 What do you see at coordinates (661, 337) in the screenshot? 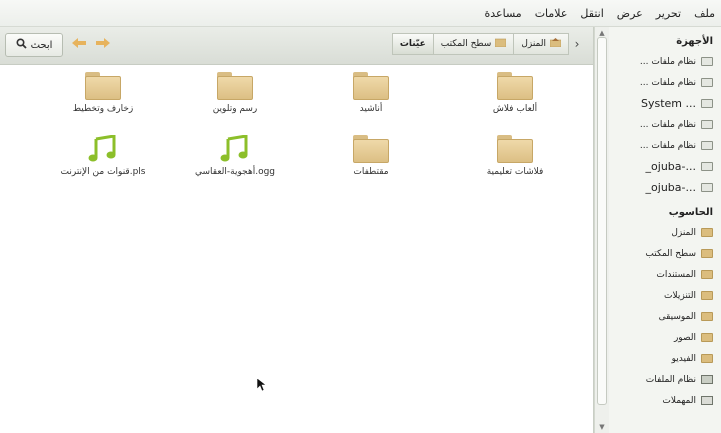
I see `sidebar-item-pictures: الصور` at bounding box center [661, 337].